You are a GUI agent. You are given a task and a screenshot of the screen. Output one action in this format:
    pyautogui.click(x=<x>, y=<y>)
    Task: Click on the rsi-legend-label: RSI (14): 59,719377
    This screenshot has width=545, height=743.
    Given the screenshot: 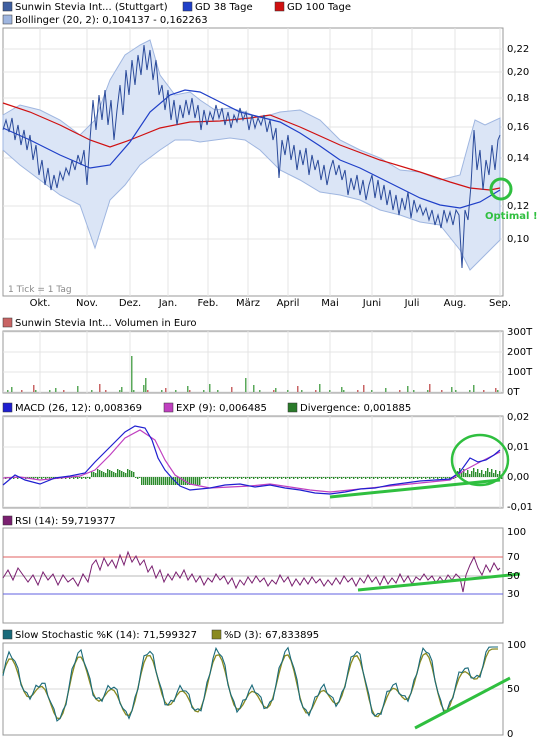 What is the action you would take?
    pyautogui.click(x=65, y=521)
    